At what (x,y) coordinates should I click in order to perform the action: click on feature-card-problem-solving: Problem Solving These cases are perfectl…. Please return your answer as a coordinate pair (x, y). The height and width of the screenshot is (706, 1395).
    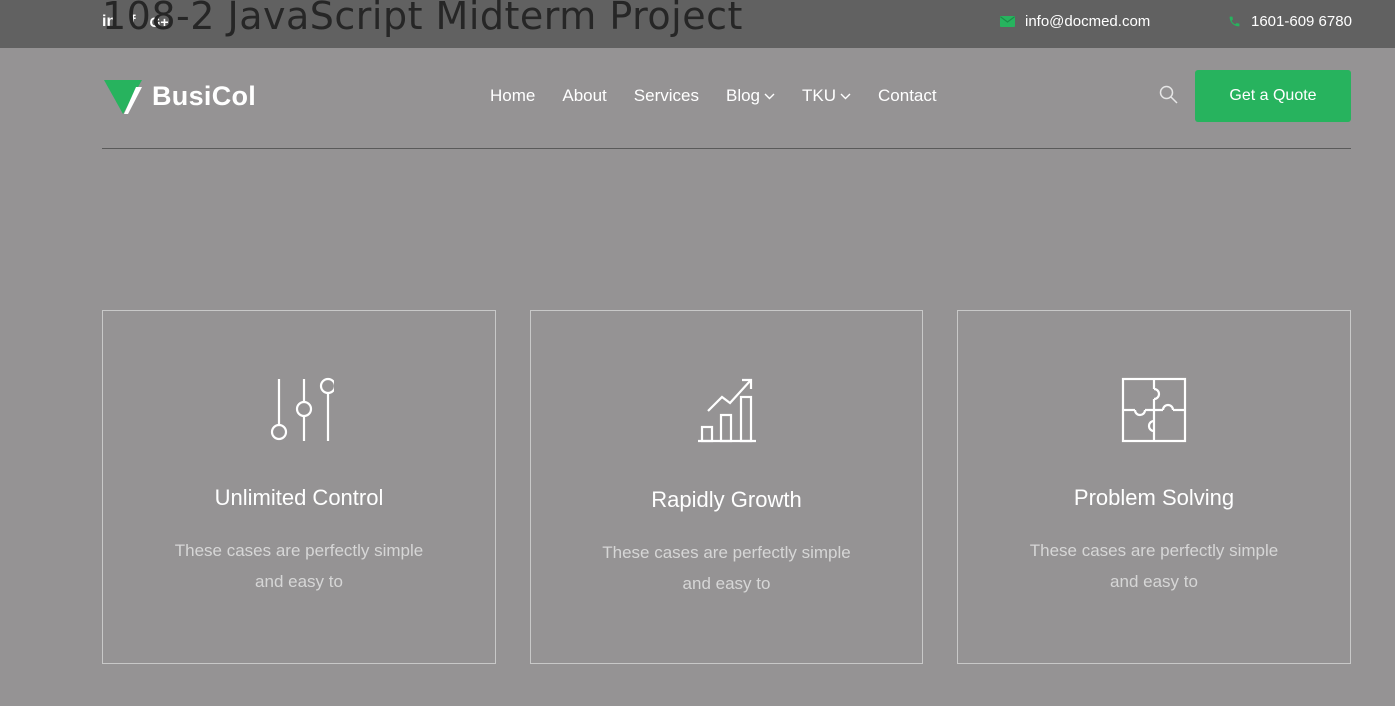
    Looking at the image, I should click on (1154, 487).